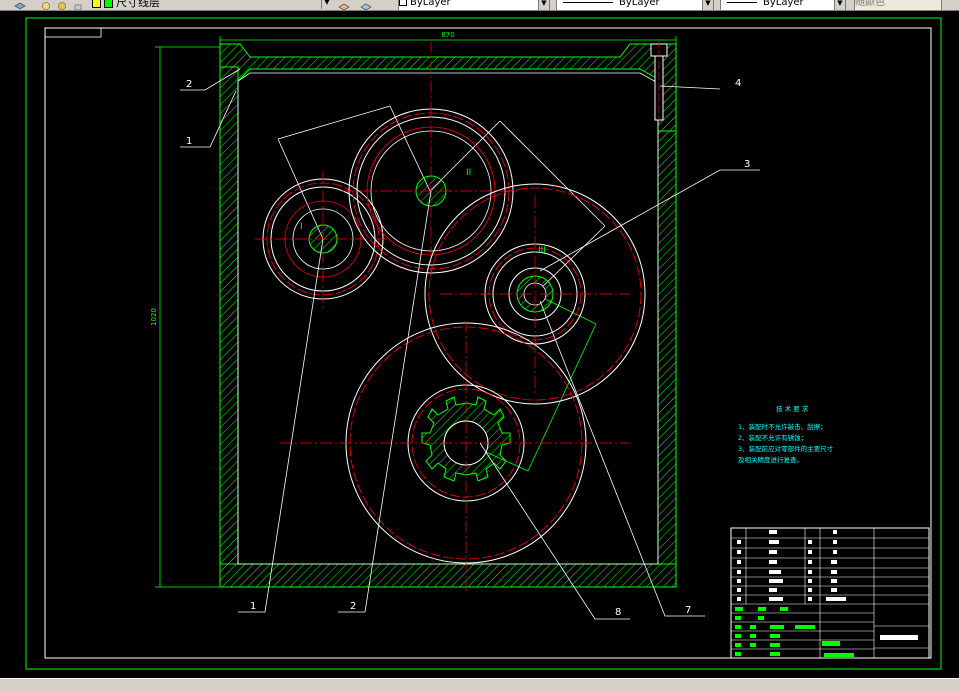 This screenshot has height=692, width=959. Describe the element at coordinates (447, 35) in the screenshot. I see `dim-width-text: 870` at that location.